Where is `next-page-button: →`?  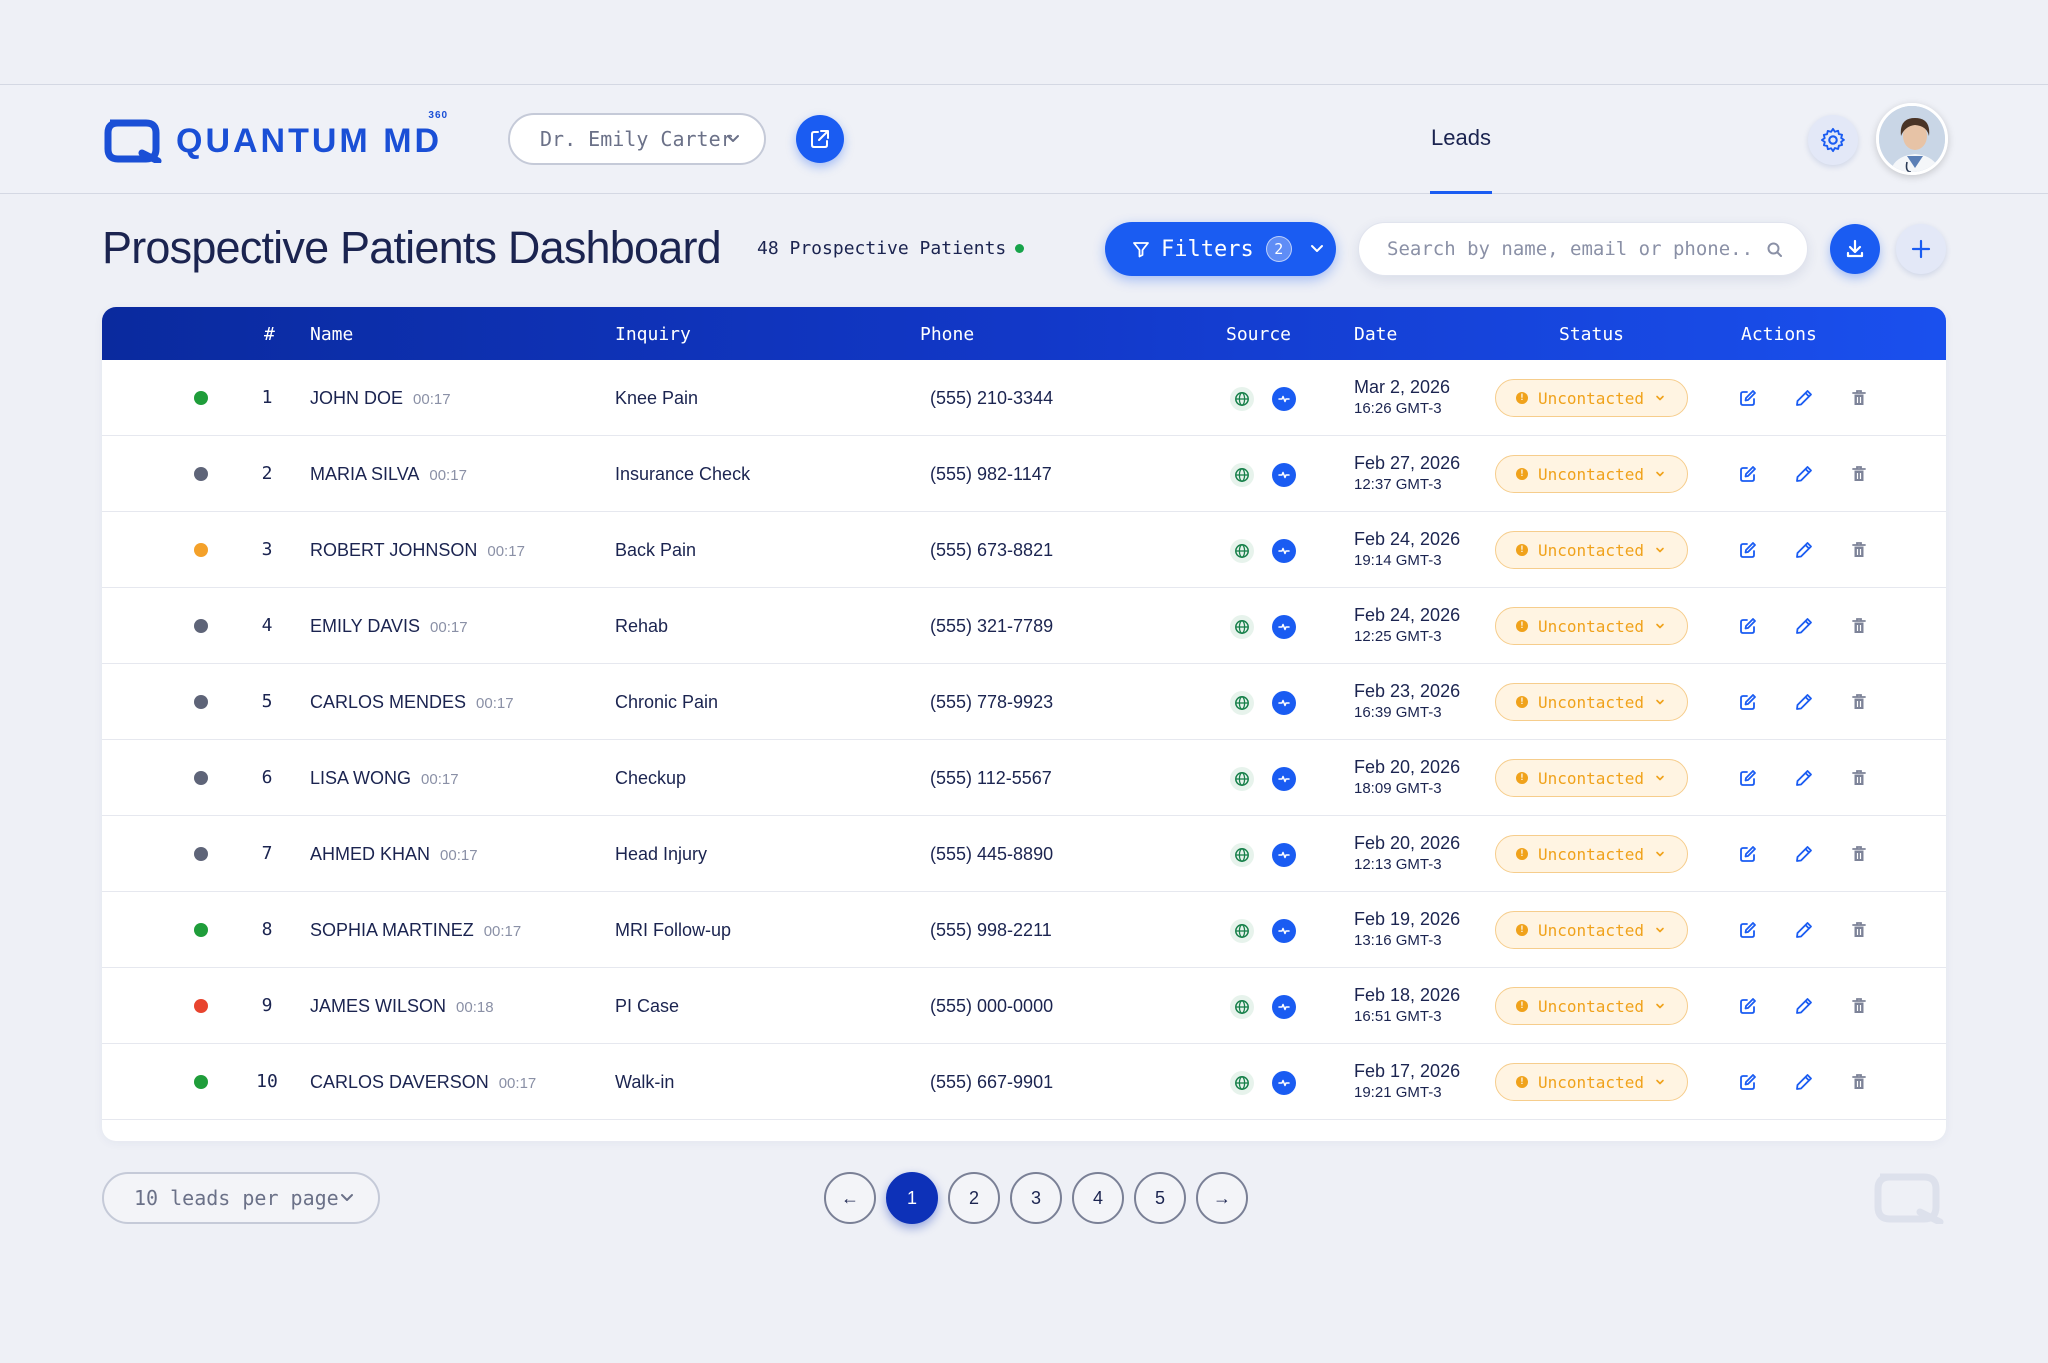 next-page-button: → is located at coordinates (1222, 1198).